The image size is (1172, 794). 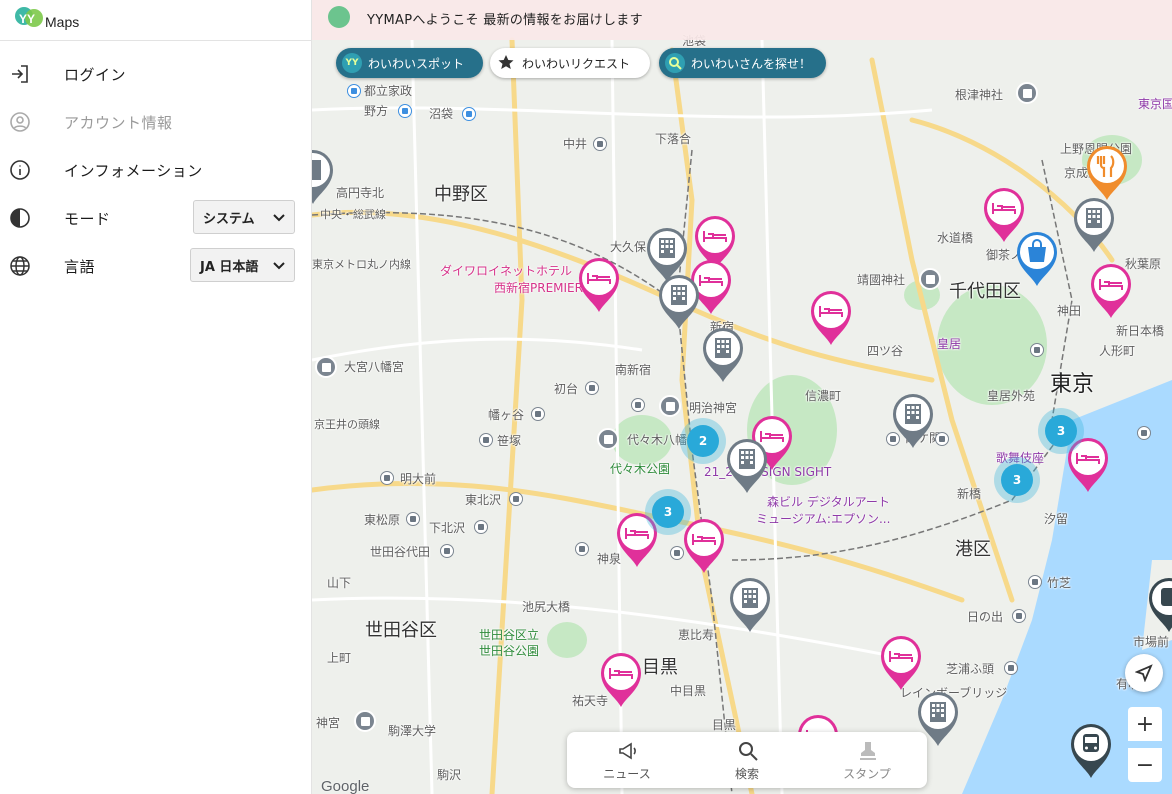 What do you see at coordinates (828, 502) in the screenshot?
I see `map-label-mori-art: 森ビル デジタルアート` at bounding box center [828, 502].